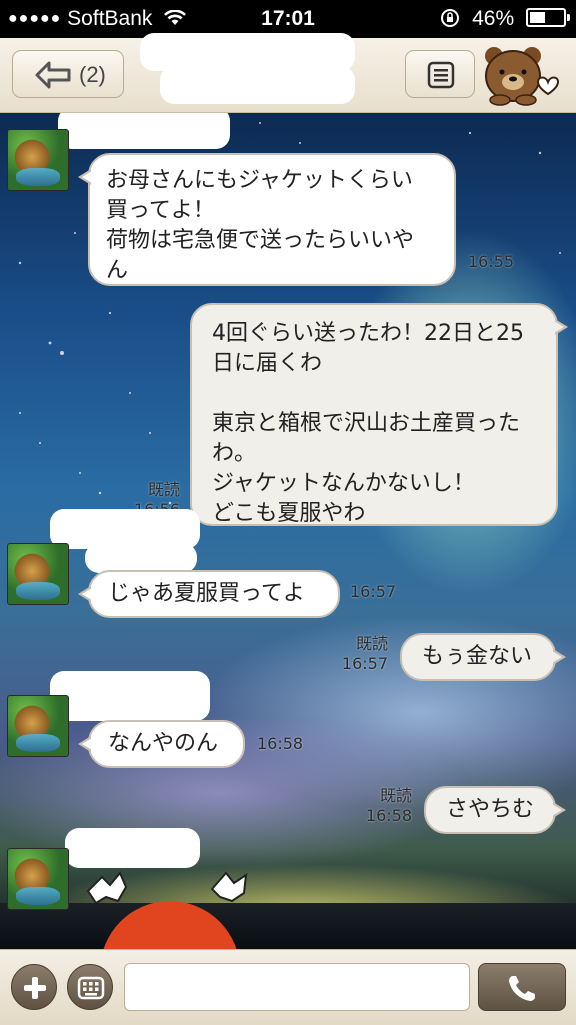 The image size is (576, 1025). What do you see at coordinates (92, 74) in the screenshot?
I see `unread-count: (2)` at bounding box center [92, 74].